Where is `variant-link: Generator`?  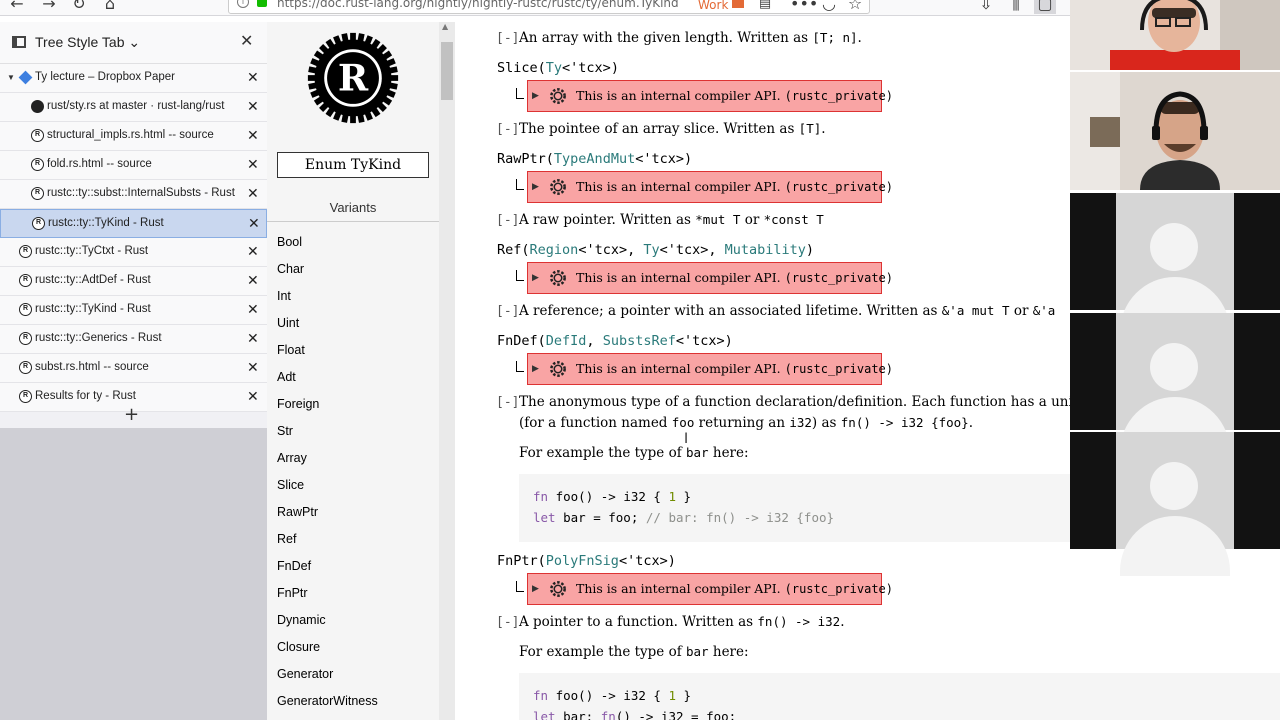 variant-link: Generator is located at coordinates (327, 677).